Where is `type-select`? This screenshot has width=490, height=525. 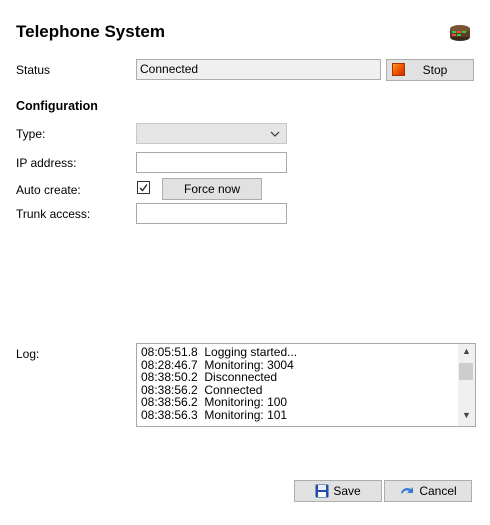
type-select is located at coordinates (211, 133).